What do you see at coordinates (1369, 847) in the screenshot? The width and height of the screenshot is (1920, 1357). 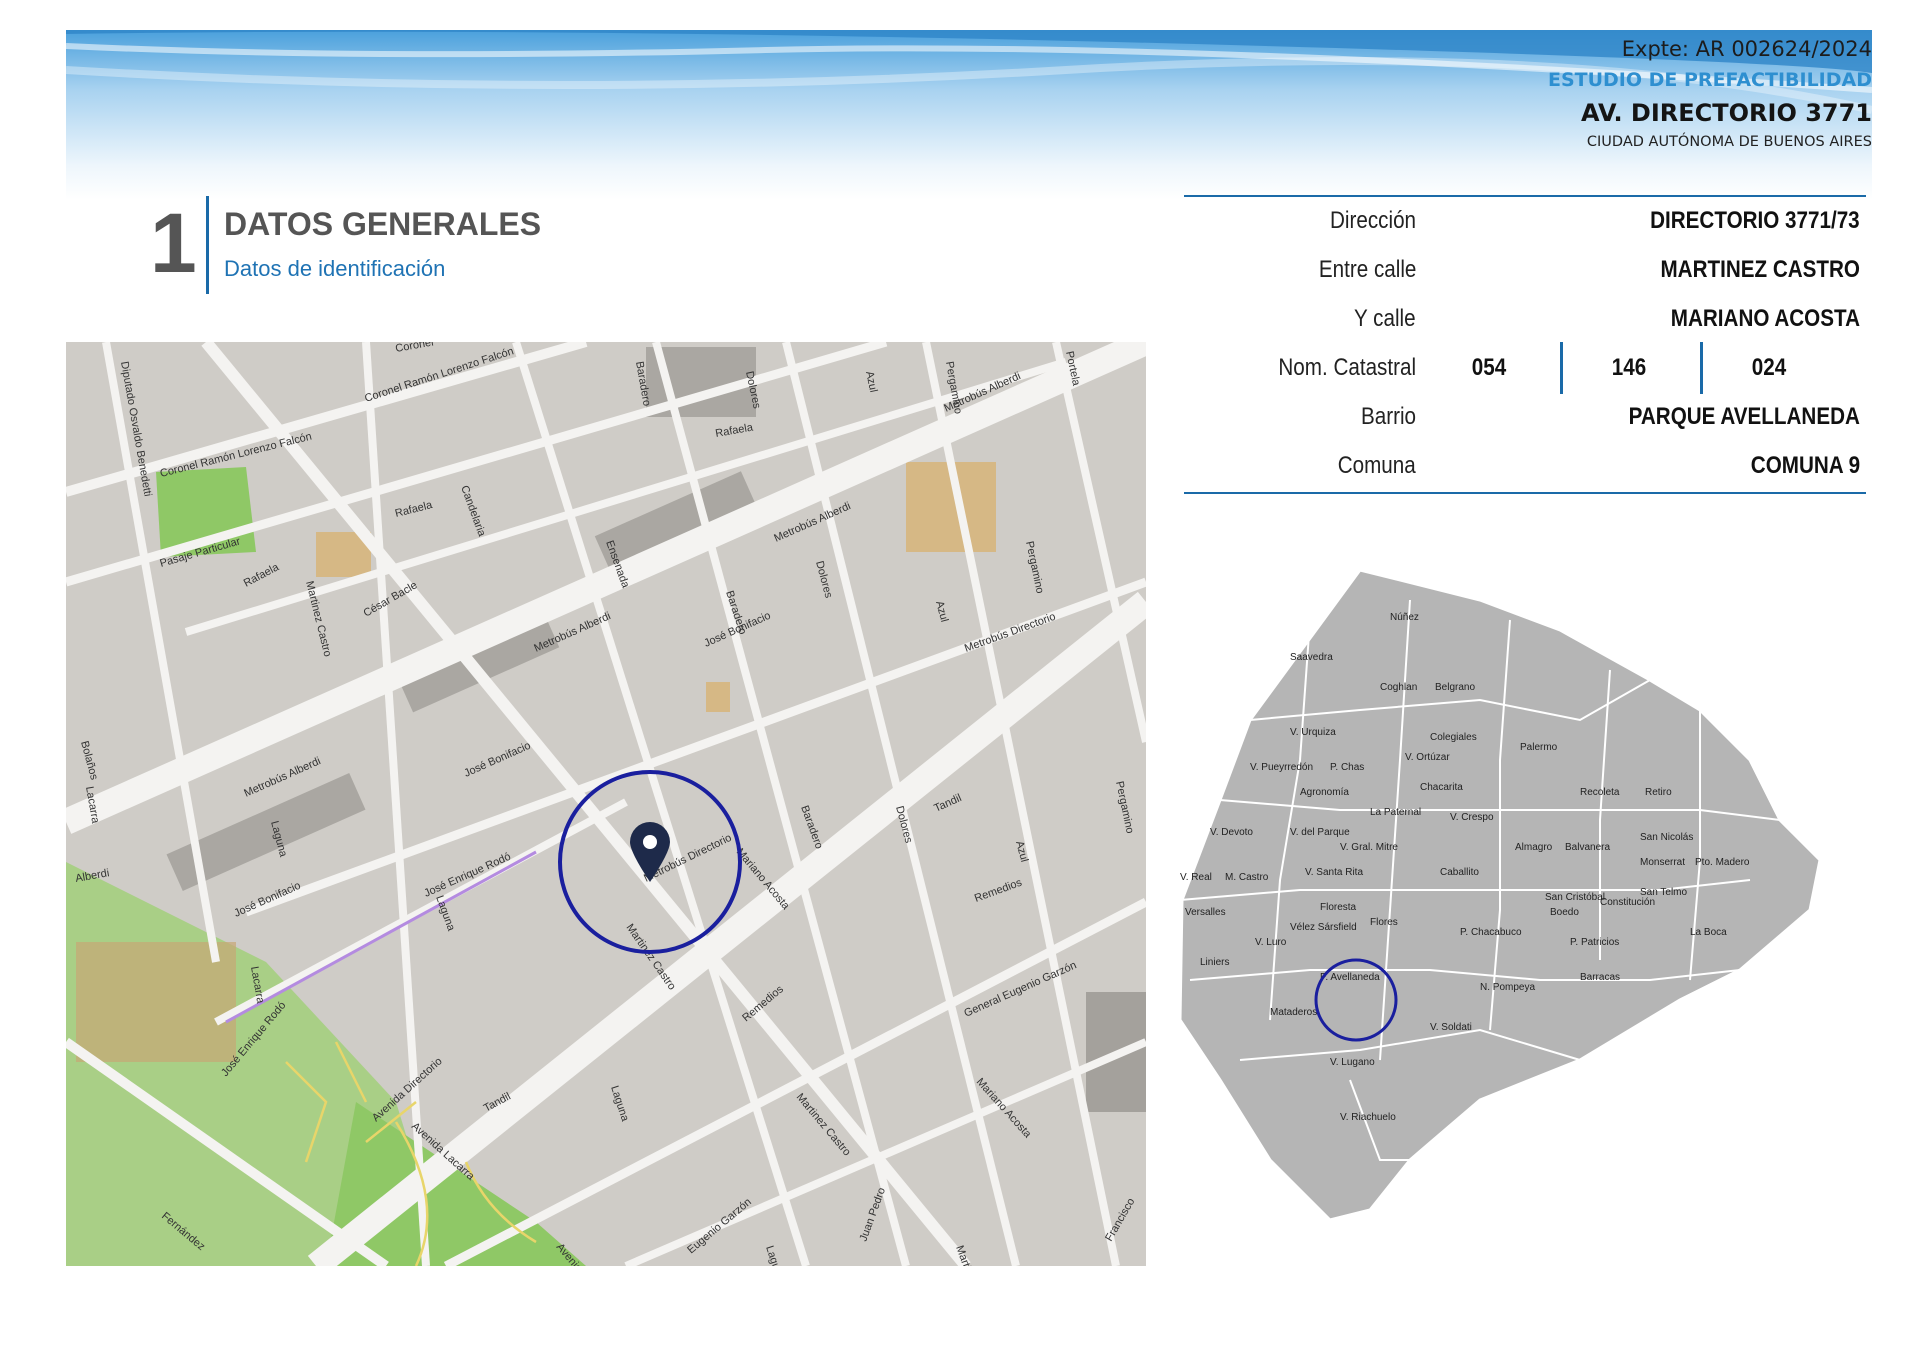 I see `barrio-label: V. Gral. Mitre` at bounding box center [1369, 847].